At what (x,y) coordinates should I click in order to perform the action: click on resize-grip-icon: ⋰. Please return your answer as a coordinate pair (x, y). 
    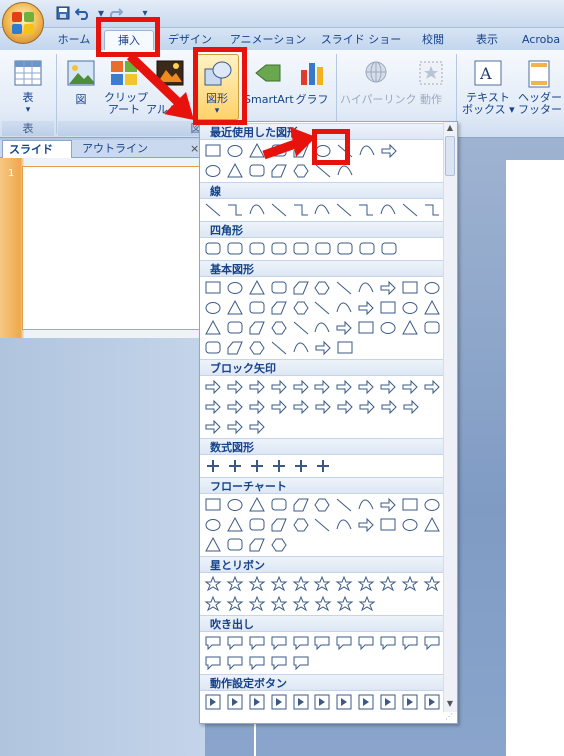
    Looking at the image, I should click on (451, 717).